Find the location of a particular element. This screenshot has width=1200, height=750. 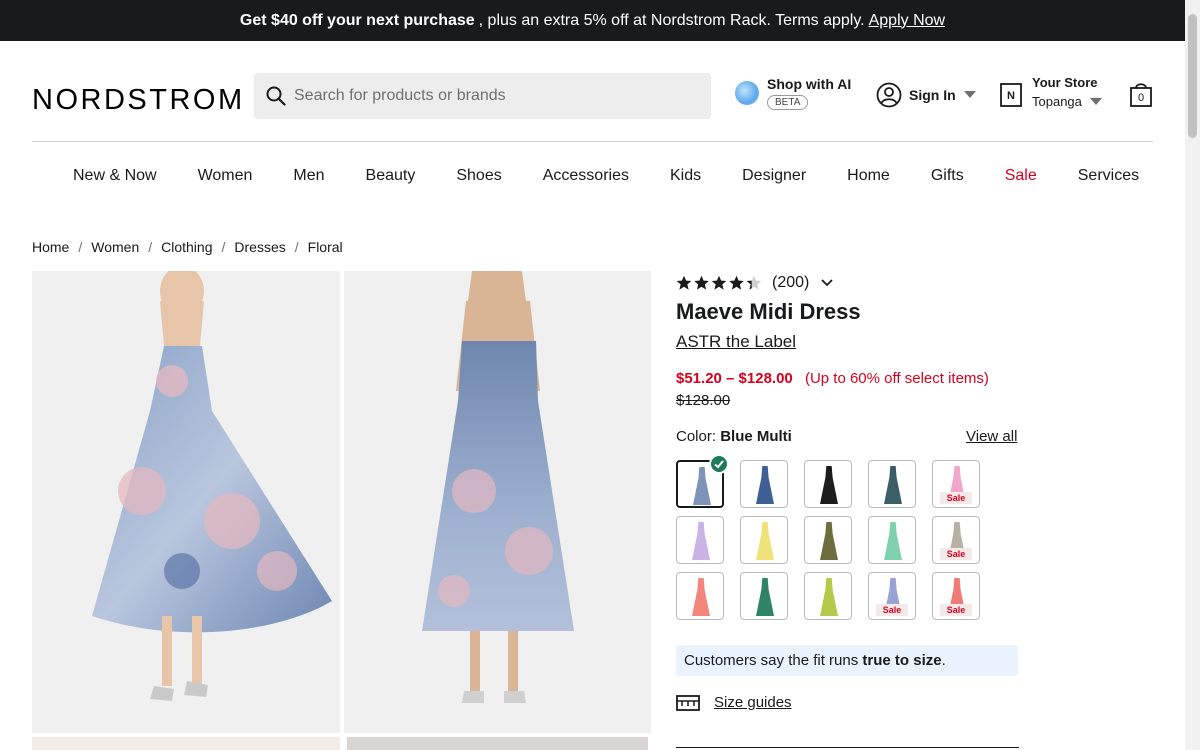

fit-info-banner: Customers say the fit runs true to size. is located at coordinates (847, 660).